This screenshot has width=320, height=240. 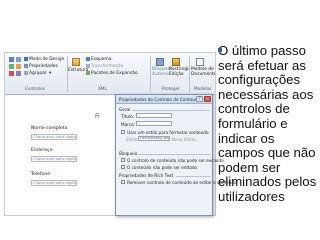 What do you see at coordinates (220, 50) in the screenshot?
I see `bullet-marker` at bounding box center [220, 50].